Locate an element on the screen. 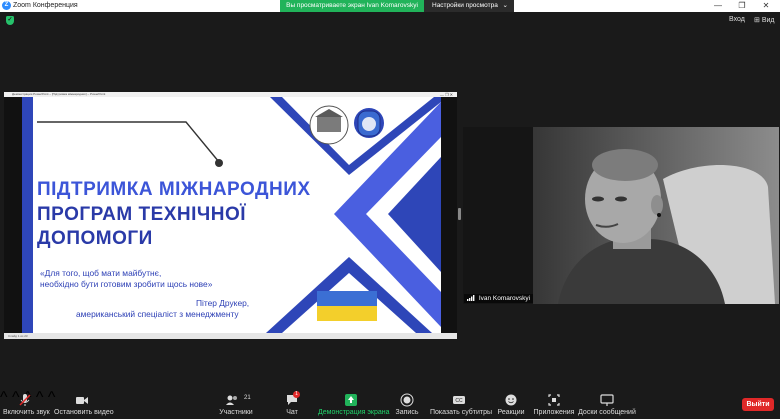 This screenshot has height=419, width=780. participants-label: Участники is located at coordinates (236, 412).